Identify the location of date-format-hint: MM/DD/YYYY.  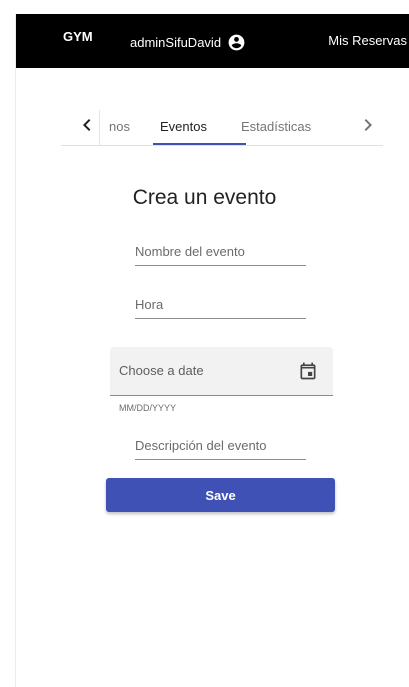
(148, 408).